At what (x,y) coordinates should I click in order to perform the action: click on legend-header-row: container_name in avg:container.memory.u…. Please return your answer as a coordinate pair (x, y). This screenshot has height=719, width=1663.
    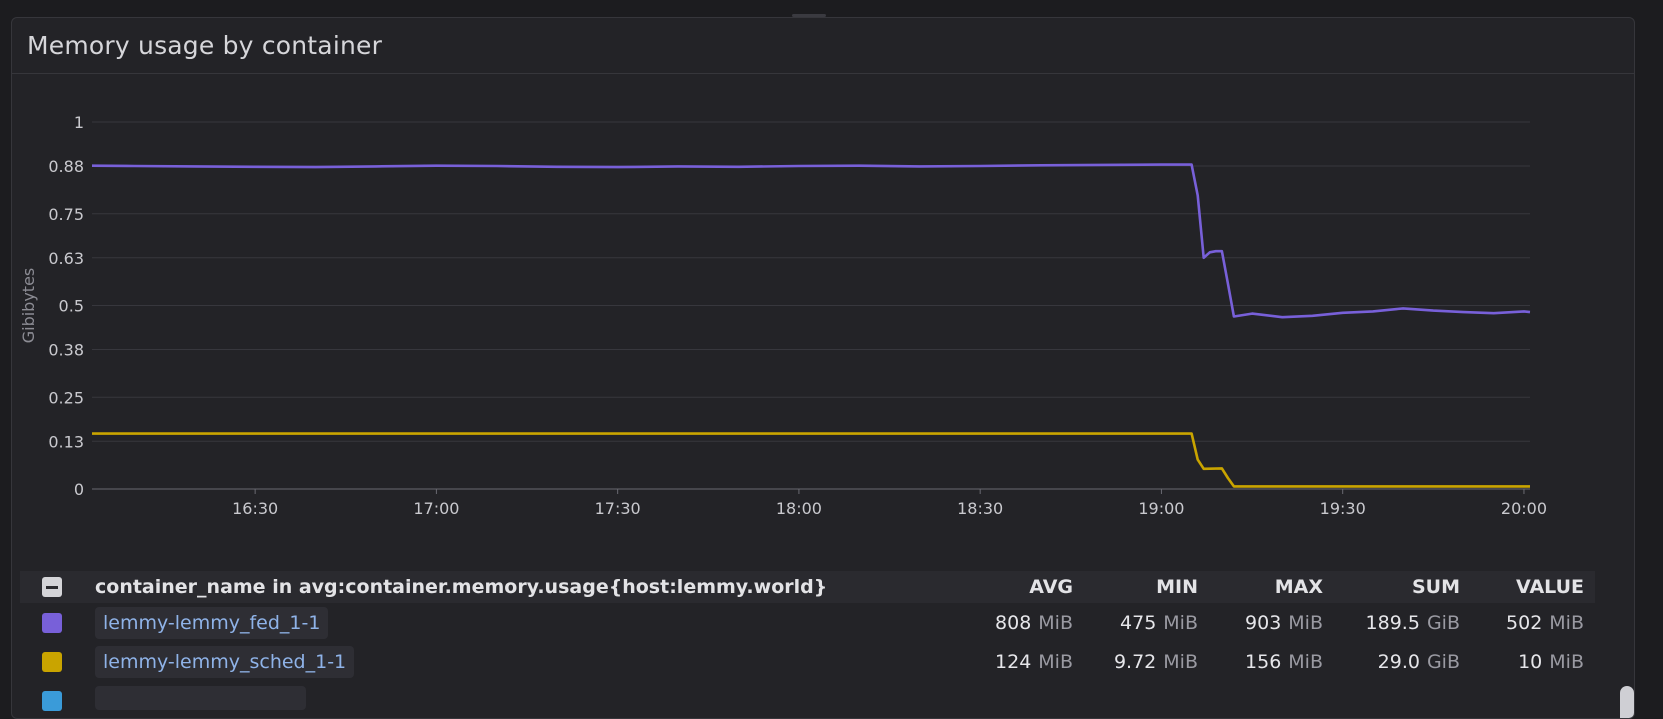
    Looking at the image, I should click on (807, 587).